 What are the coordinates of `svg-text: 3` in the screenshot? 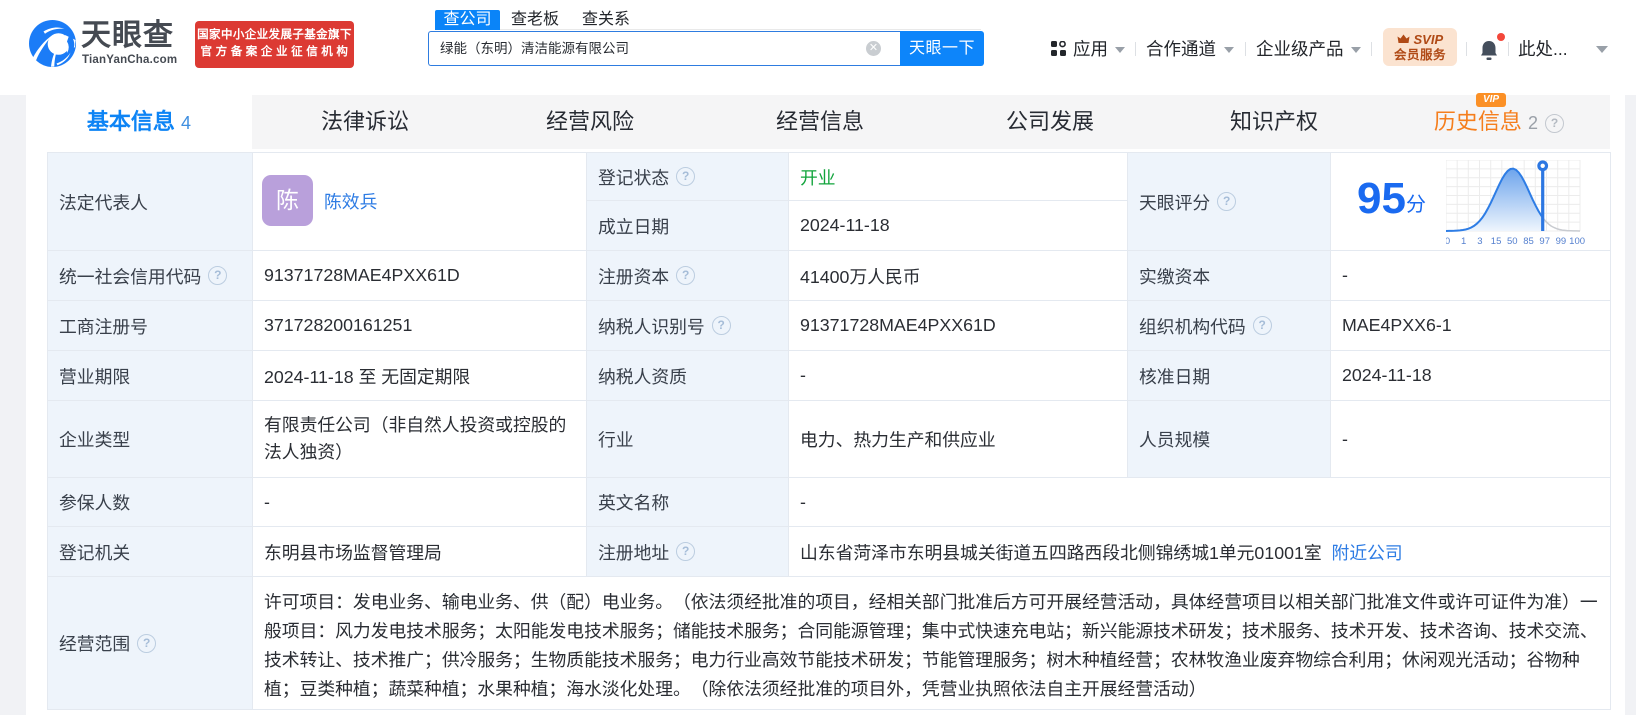 It's located at (1479, 241).